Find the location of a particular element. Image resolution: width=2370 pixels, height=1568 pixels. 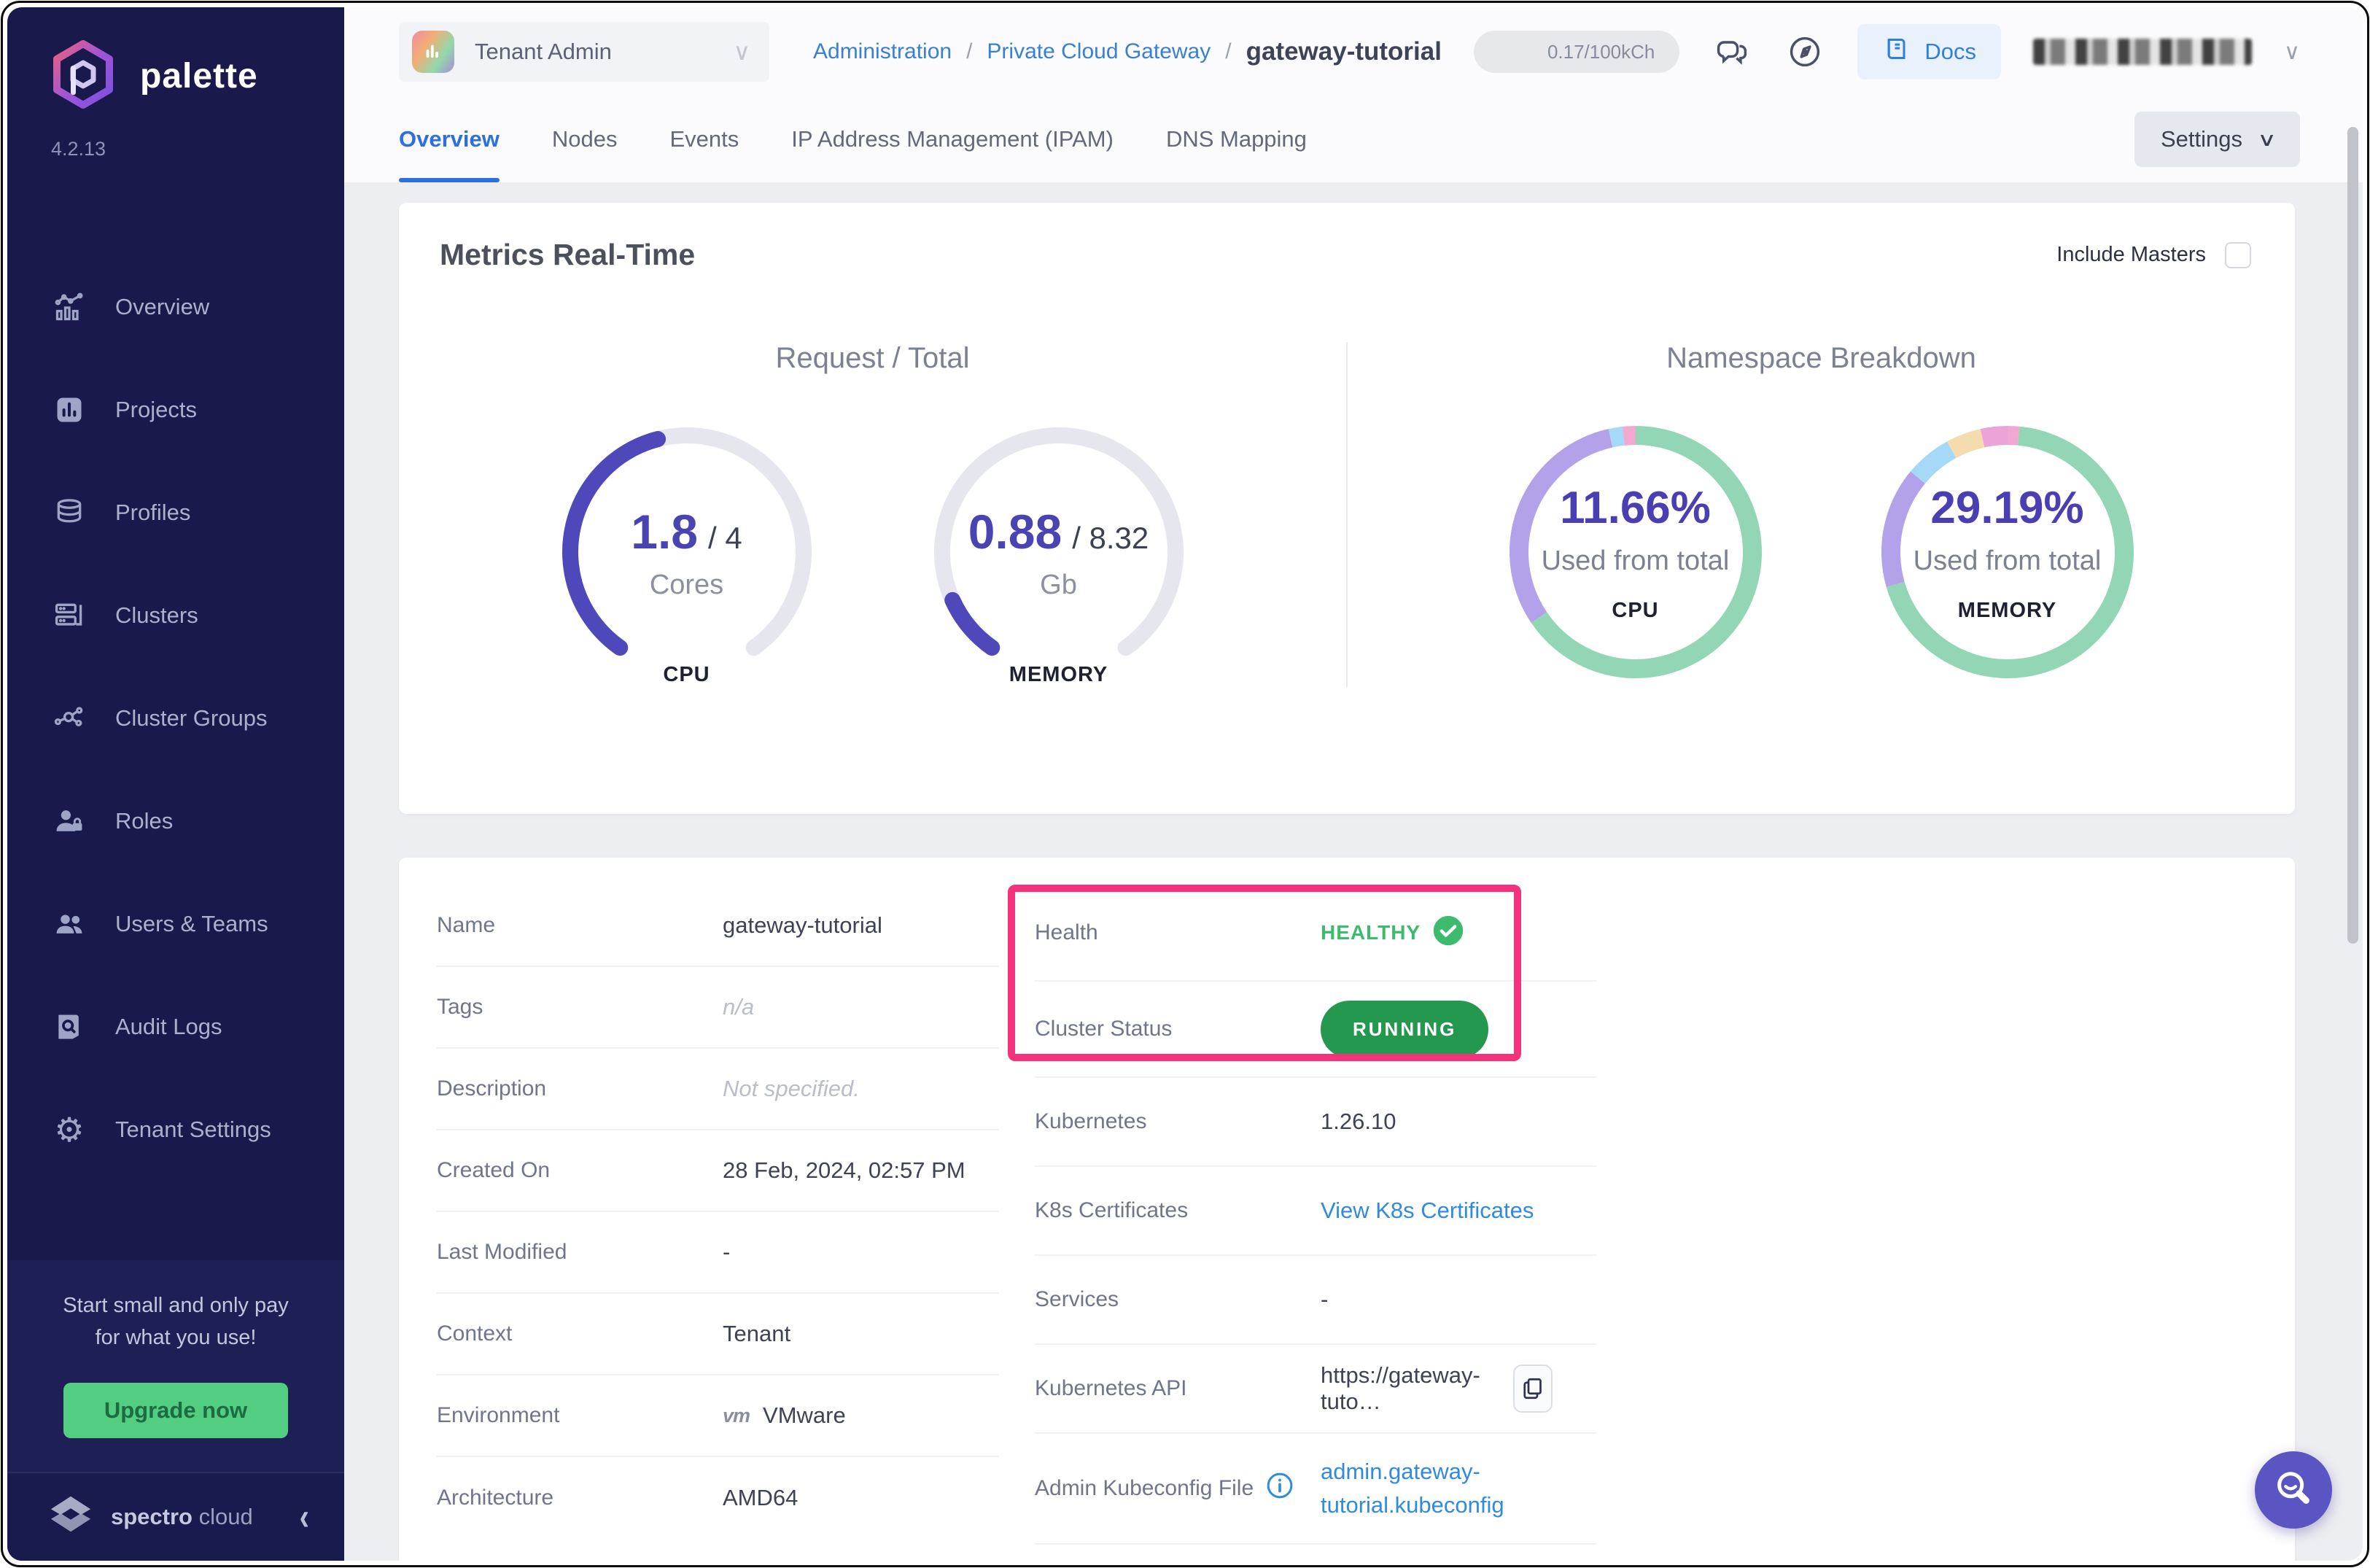

row-label: Health is located at coordinates (1066, 932).